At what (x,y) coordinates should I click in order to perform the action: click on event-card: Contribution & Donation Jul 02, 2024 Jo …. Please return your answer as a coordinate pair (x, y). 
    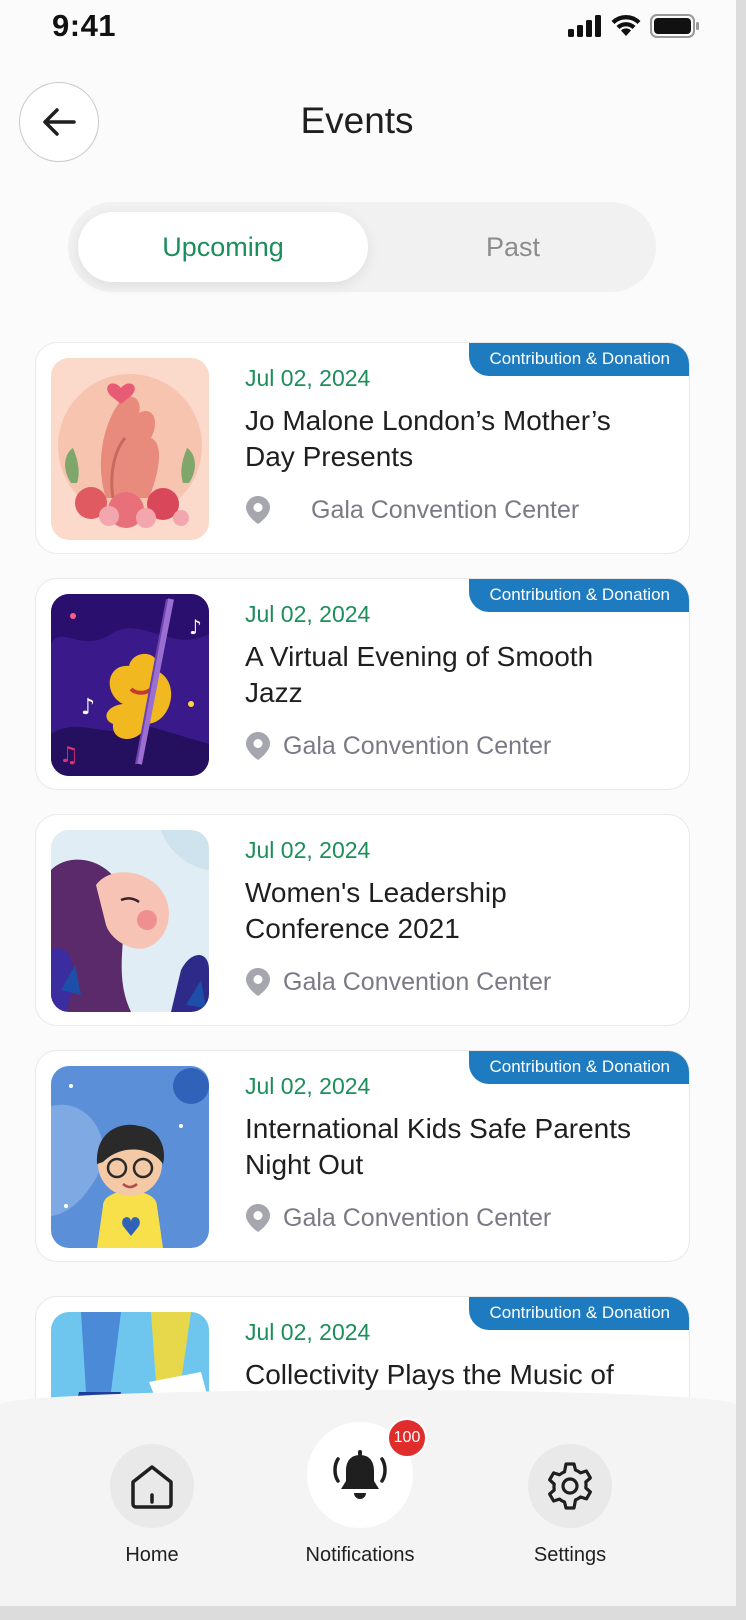
    Looking at the image, I should click on (362, 448).